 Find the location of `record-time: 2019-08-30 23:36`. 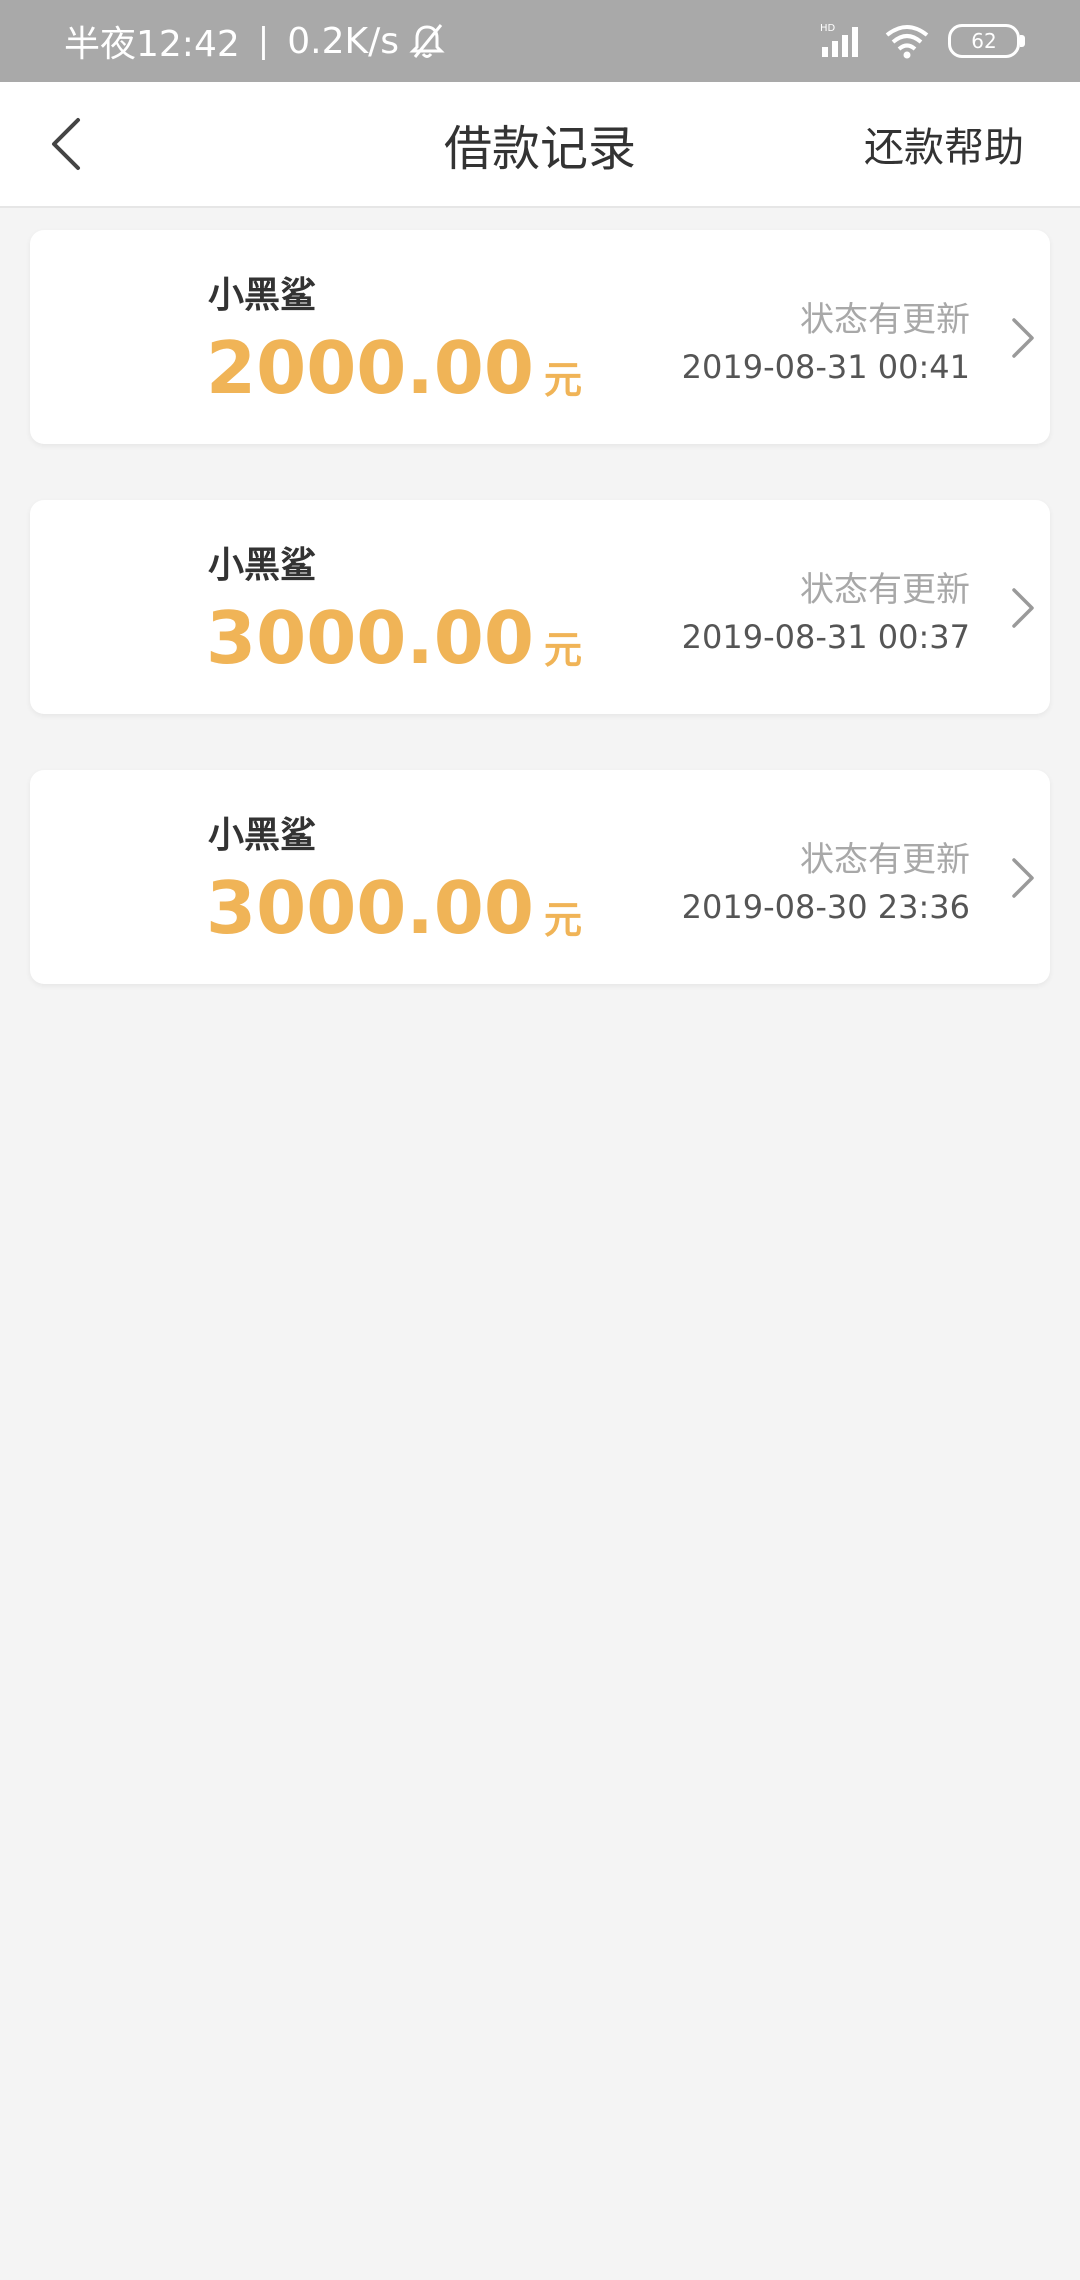

record-time: 2019-08-30 23:36 is located at coordinates (825, 907).